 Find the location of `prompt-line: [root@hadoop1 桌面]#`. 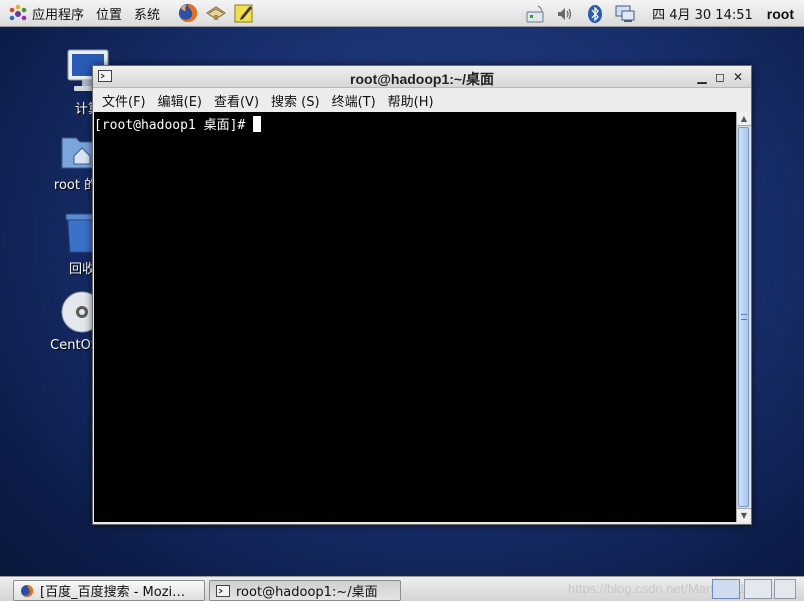

prompt-line: [root@hadoop1 桌面]# is located at coordinates (415, 123).